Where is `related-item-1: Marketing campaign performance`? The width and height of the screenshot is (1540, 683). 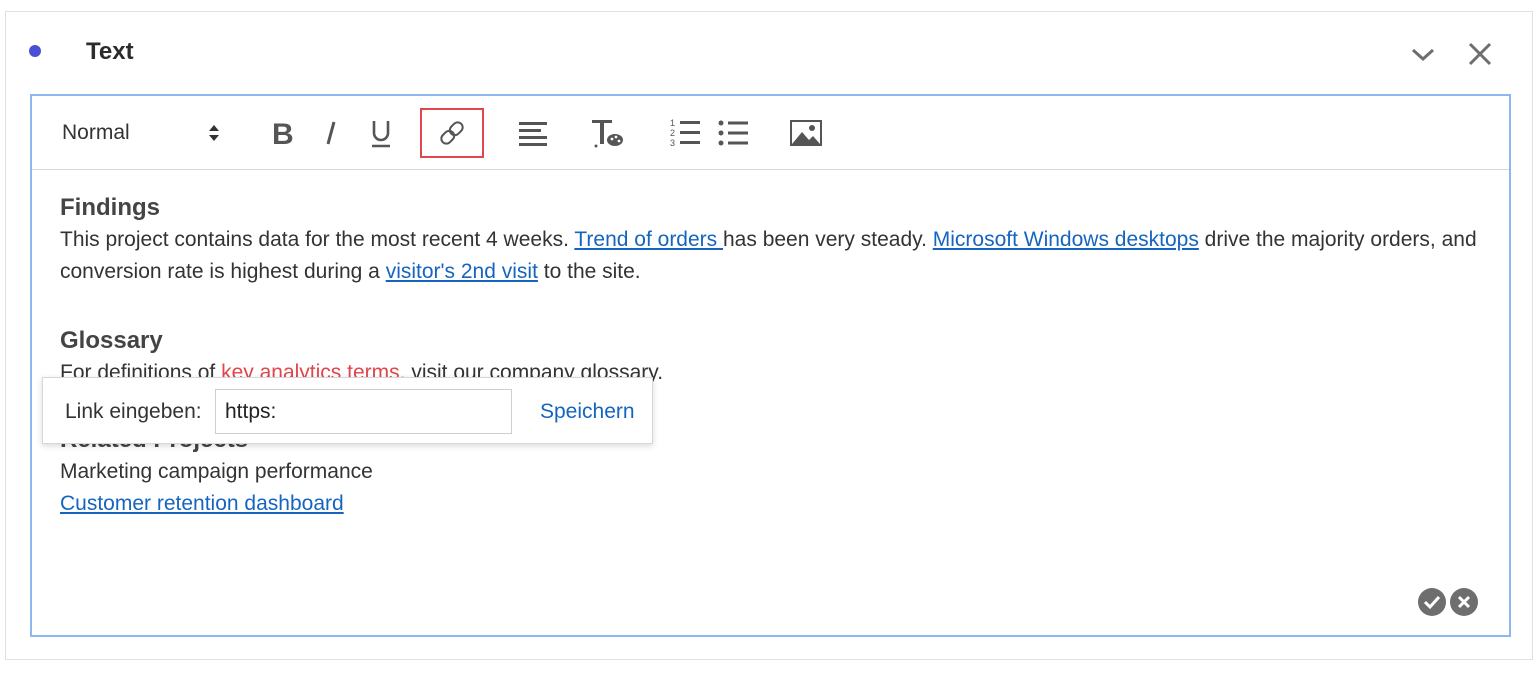
related-item-1: Marketing campaign performance is located at coordinates (216, 471).